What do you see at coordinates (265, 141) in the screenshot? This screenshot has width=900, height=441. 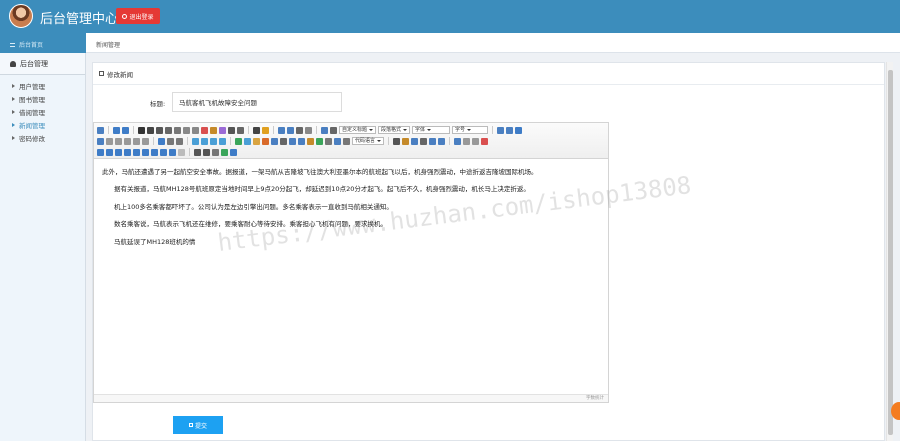 I see `scrawl-icon` at bounding box center [265, 141].